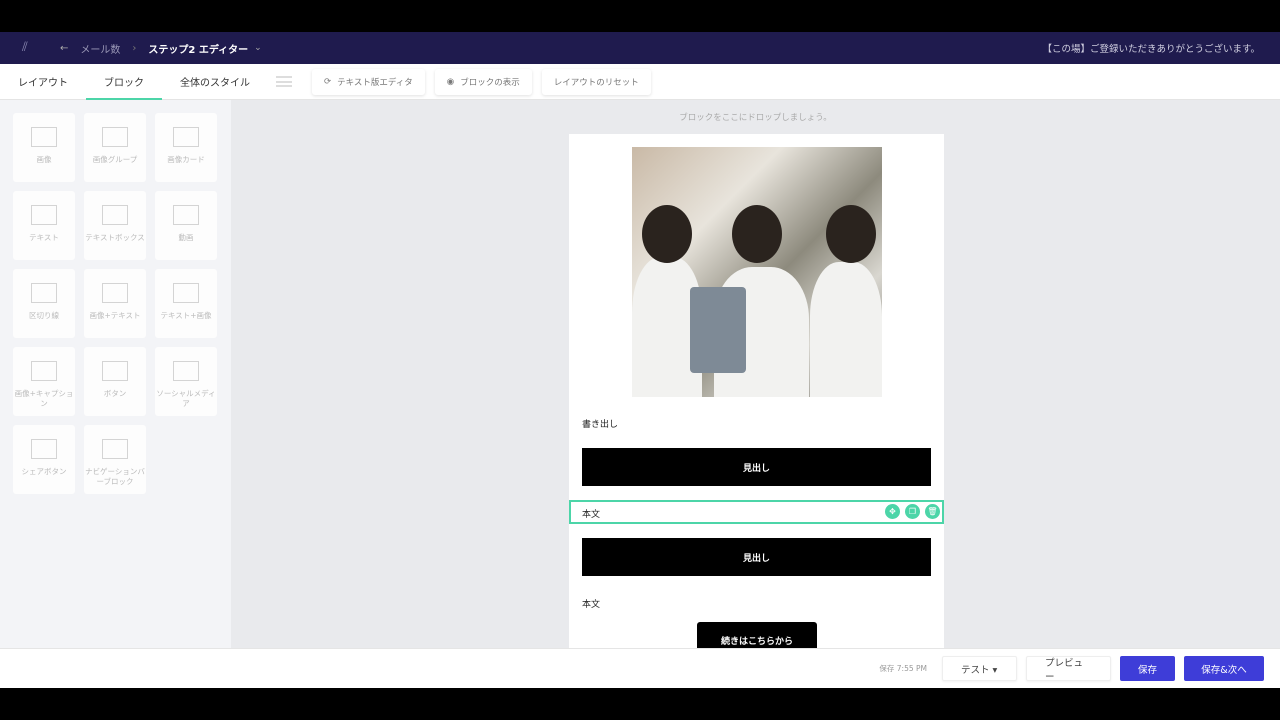 The width and height of the screenshot is (1280, 720). Describe the element at coordinates (44, 147) in the screenshot. I see `block-item: 画像` at that location.